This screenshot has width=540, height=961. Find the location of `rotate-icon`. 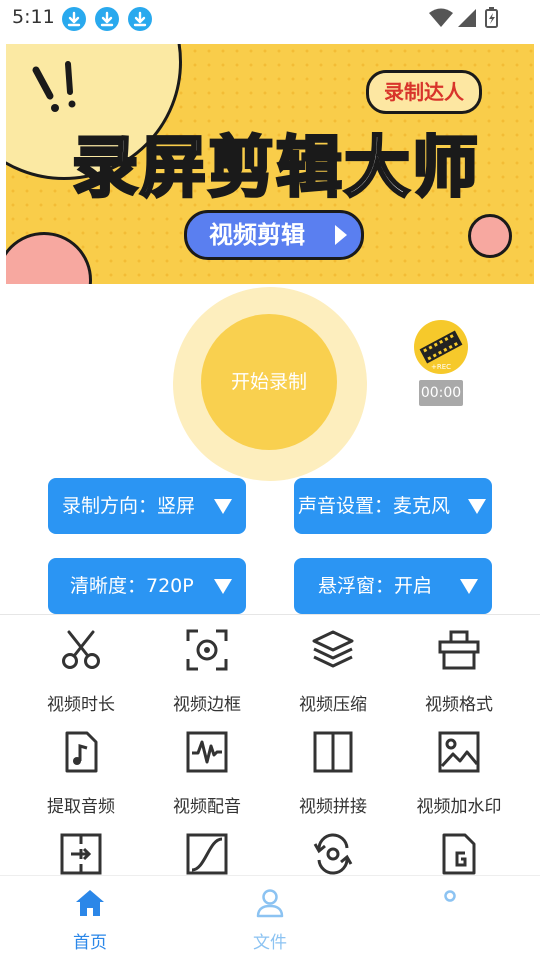

rotate-icon is located at coordinates (333, 854).